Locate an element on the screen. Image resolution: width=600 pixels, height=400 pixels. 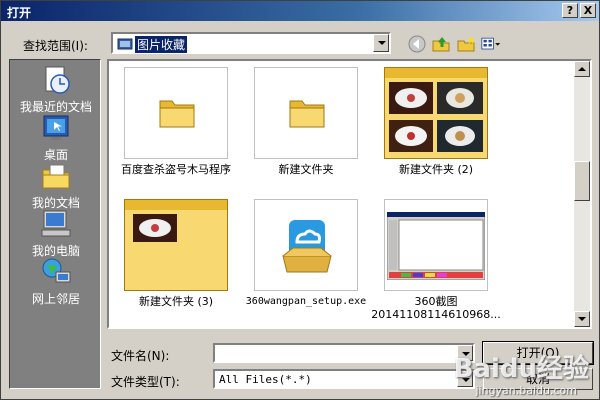
place-my-documents: 我的文档 is located at coordinates (56, 185).